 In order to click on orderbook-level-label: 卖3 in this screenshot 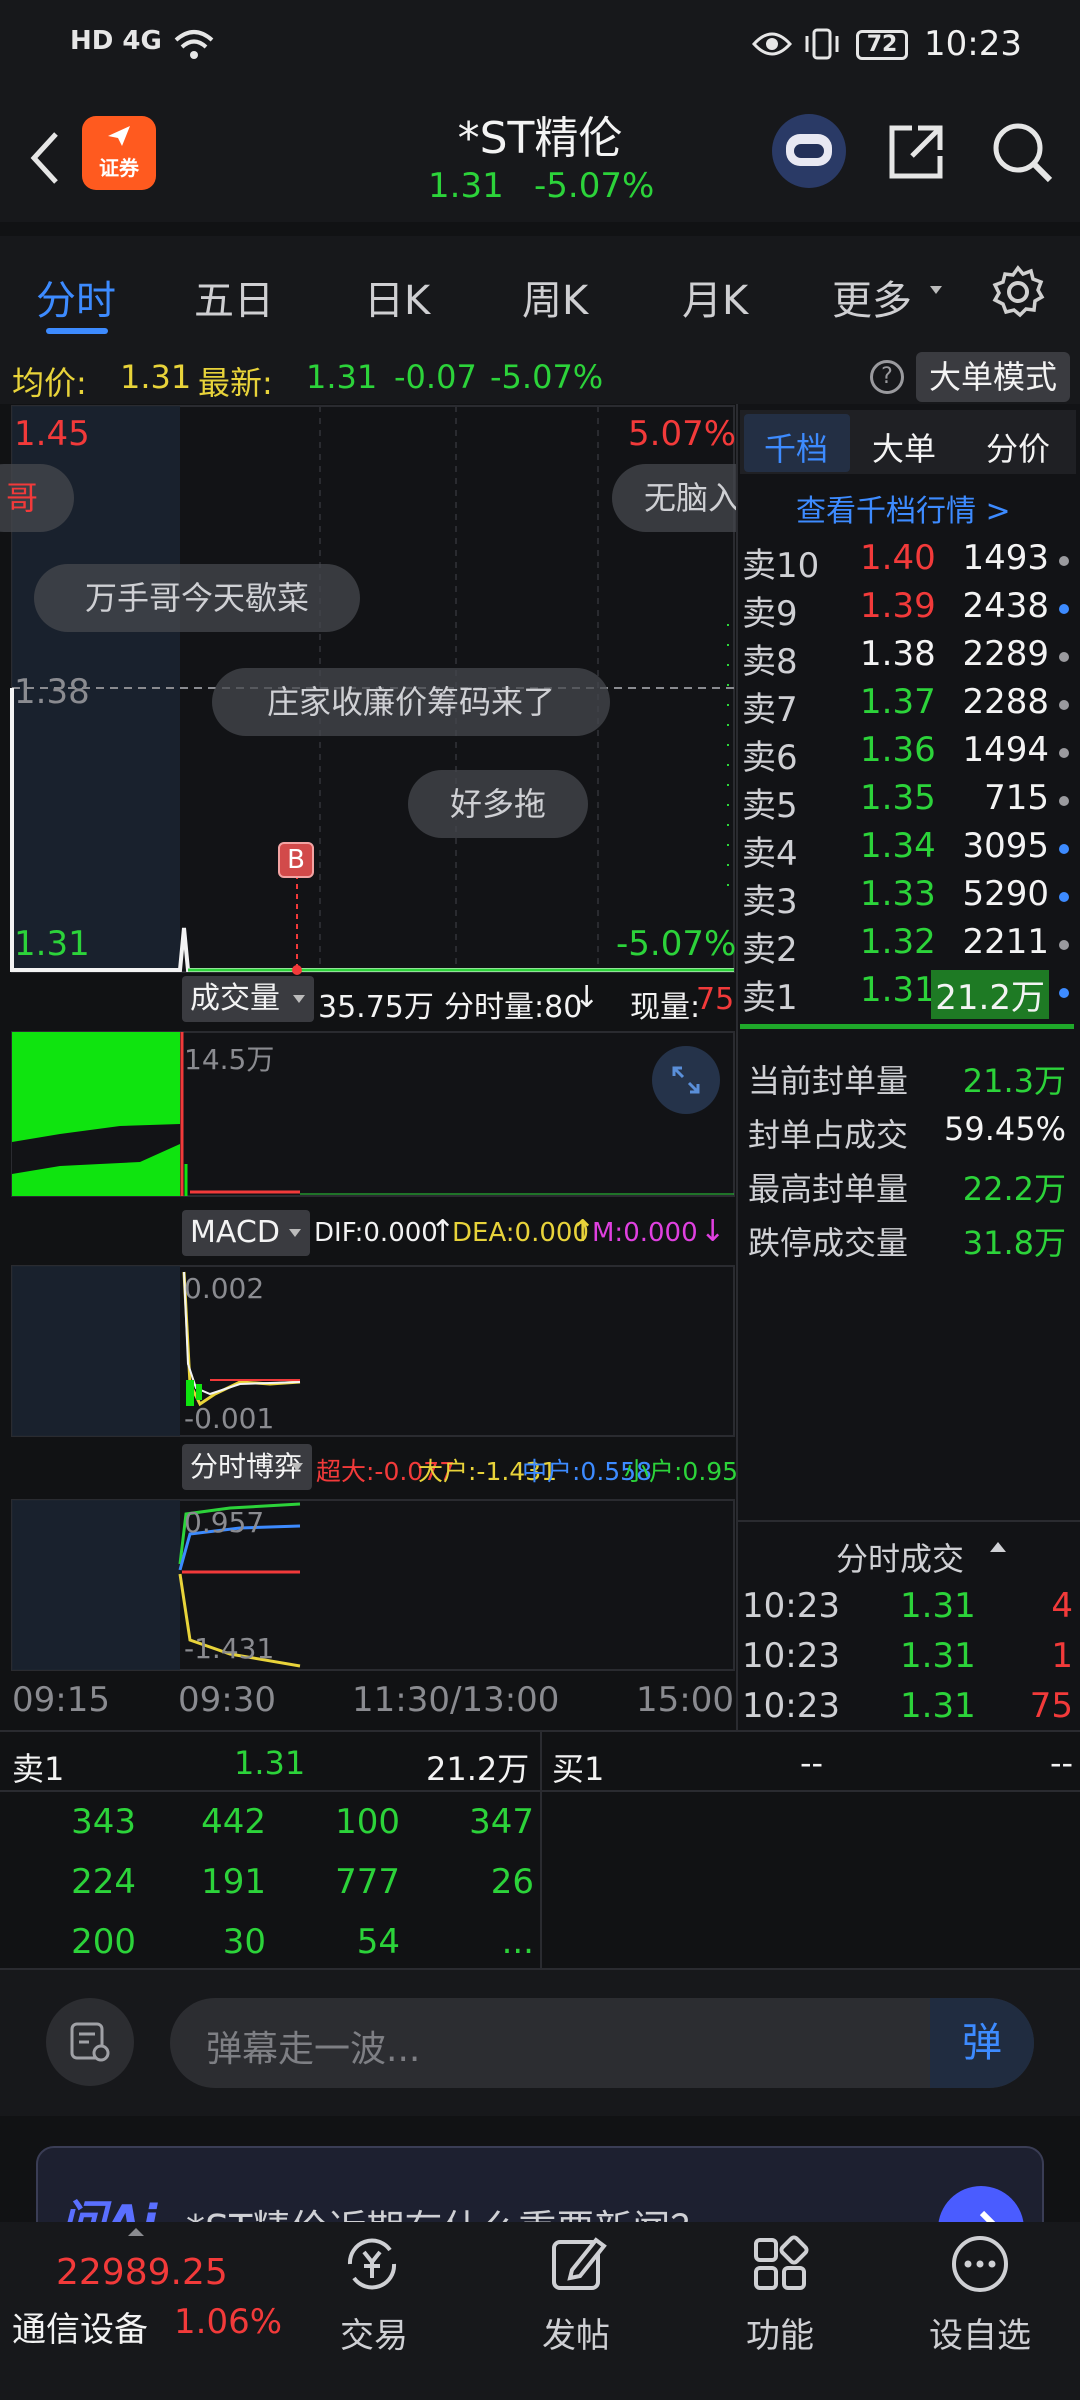, I will do `click(770, 902)`.